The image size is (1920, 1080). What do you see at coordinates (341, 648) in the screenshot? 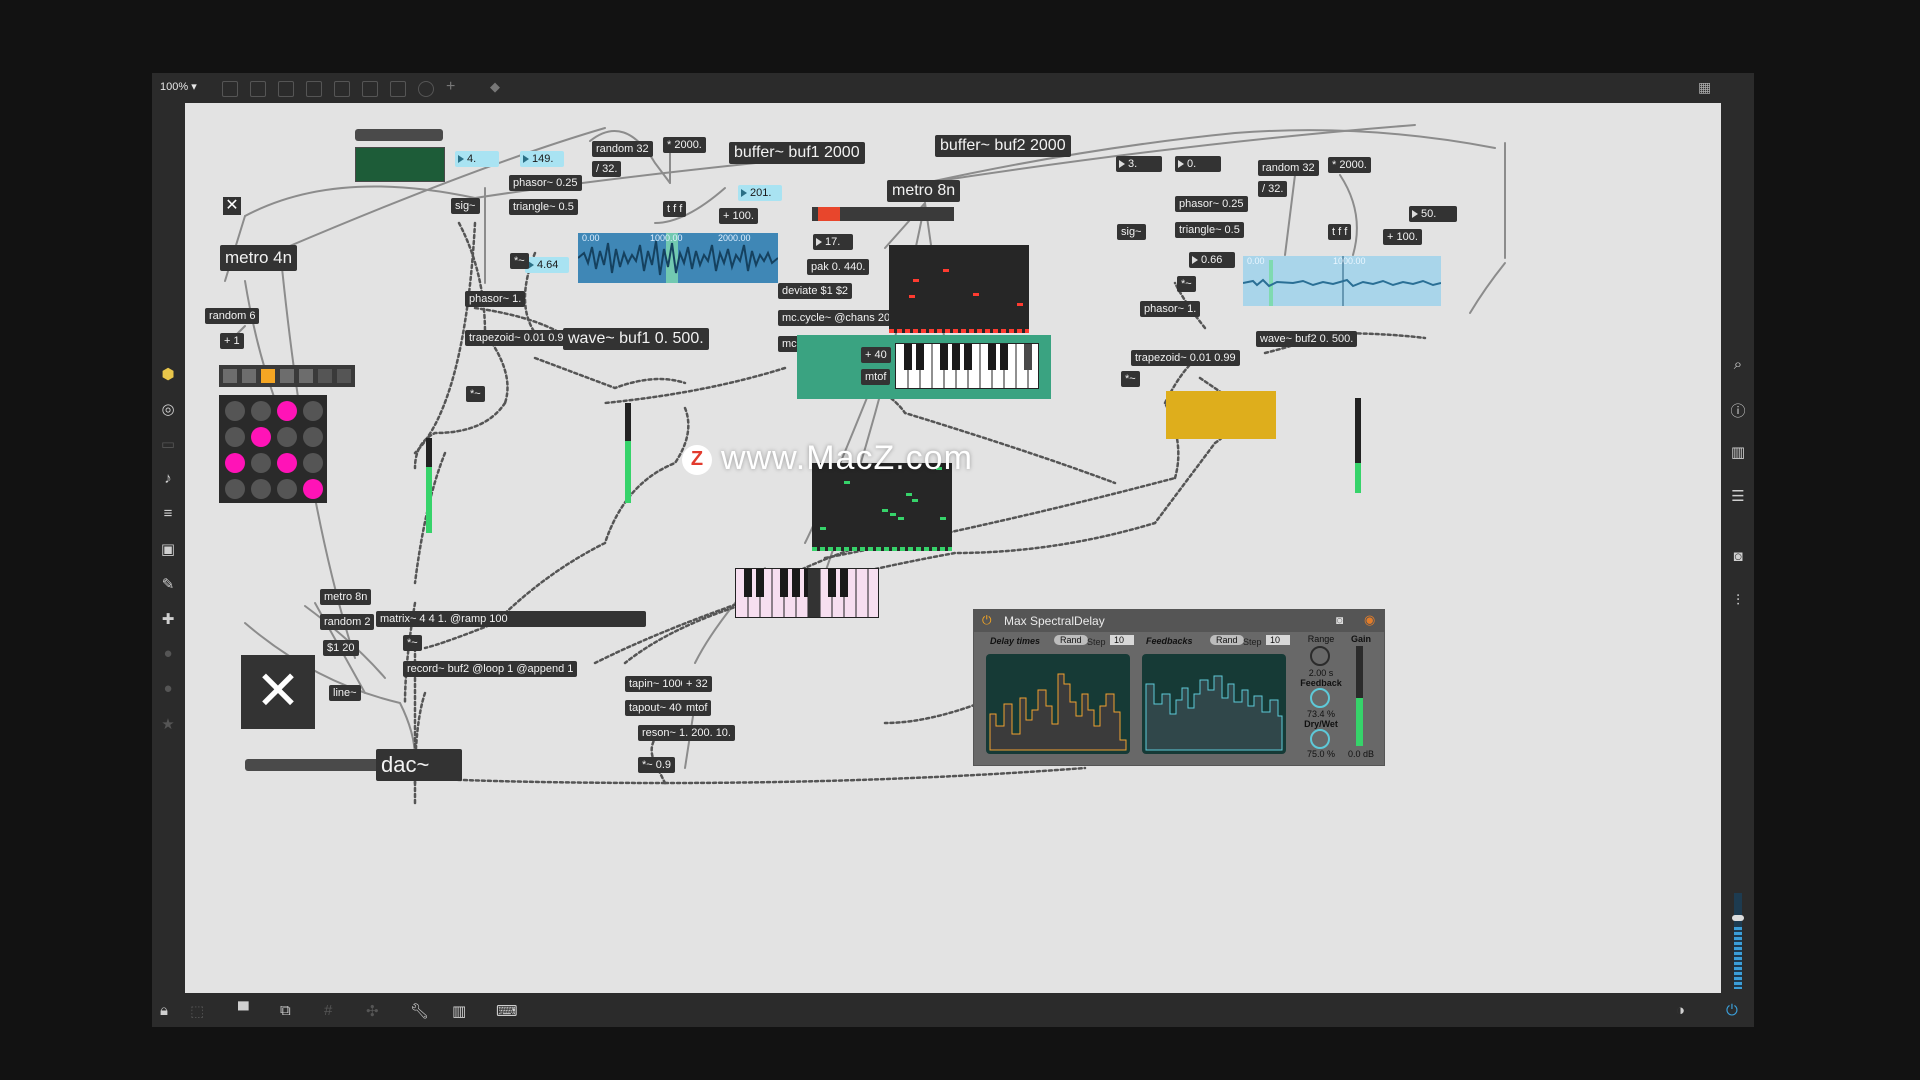
I see `msg-1-20: $1 20` at bounding box center [341, 648].